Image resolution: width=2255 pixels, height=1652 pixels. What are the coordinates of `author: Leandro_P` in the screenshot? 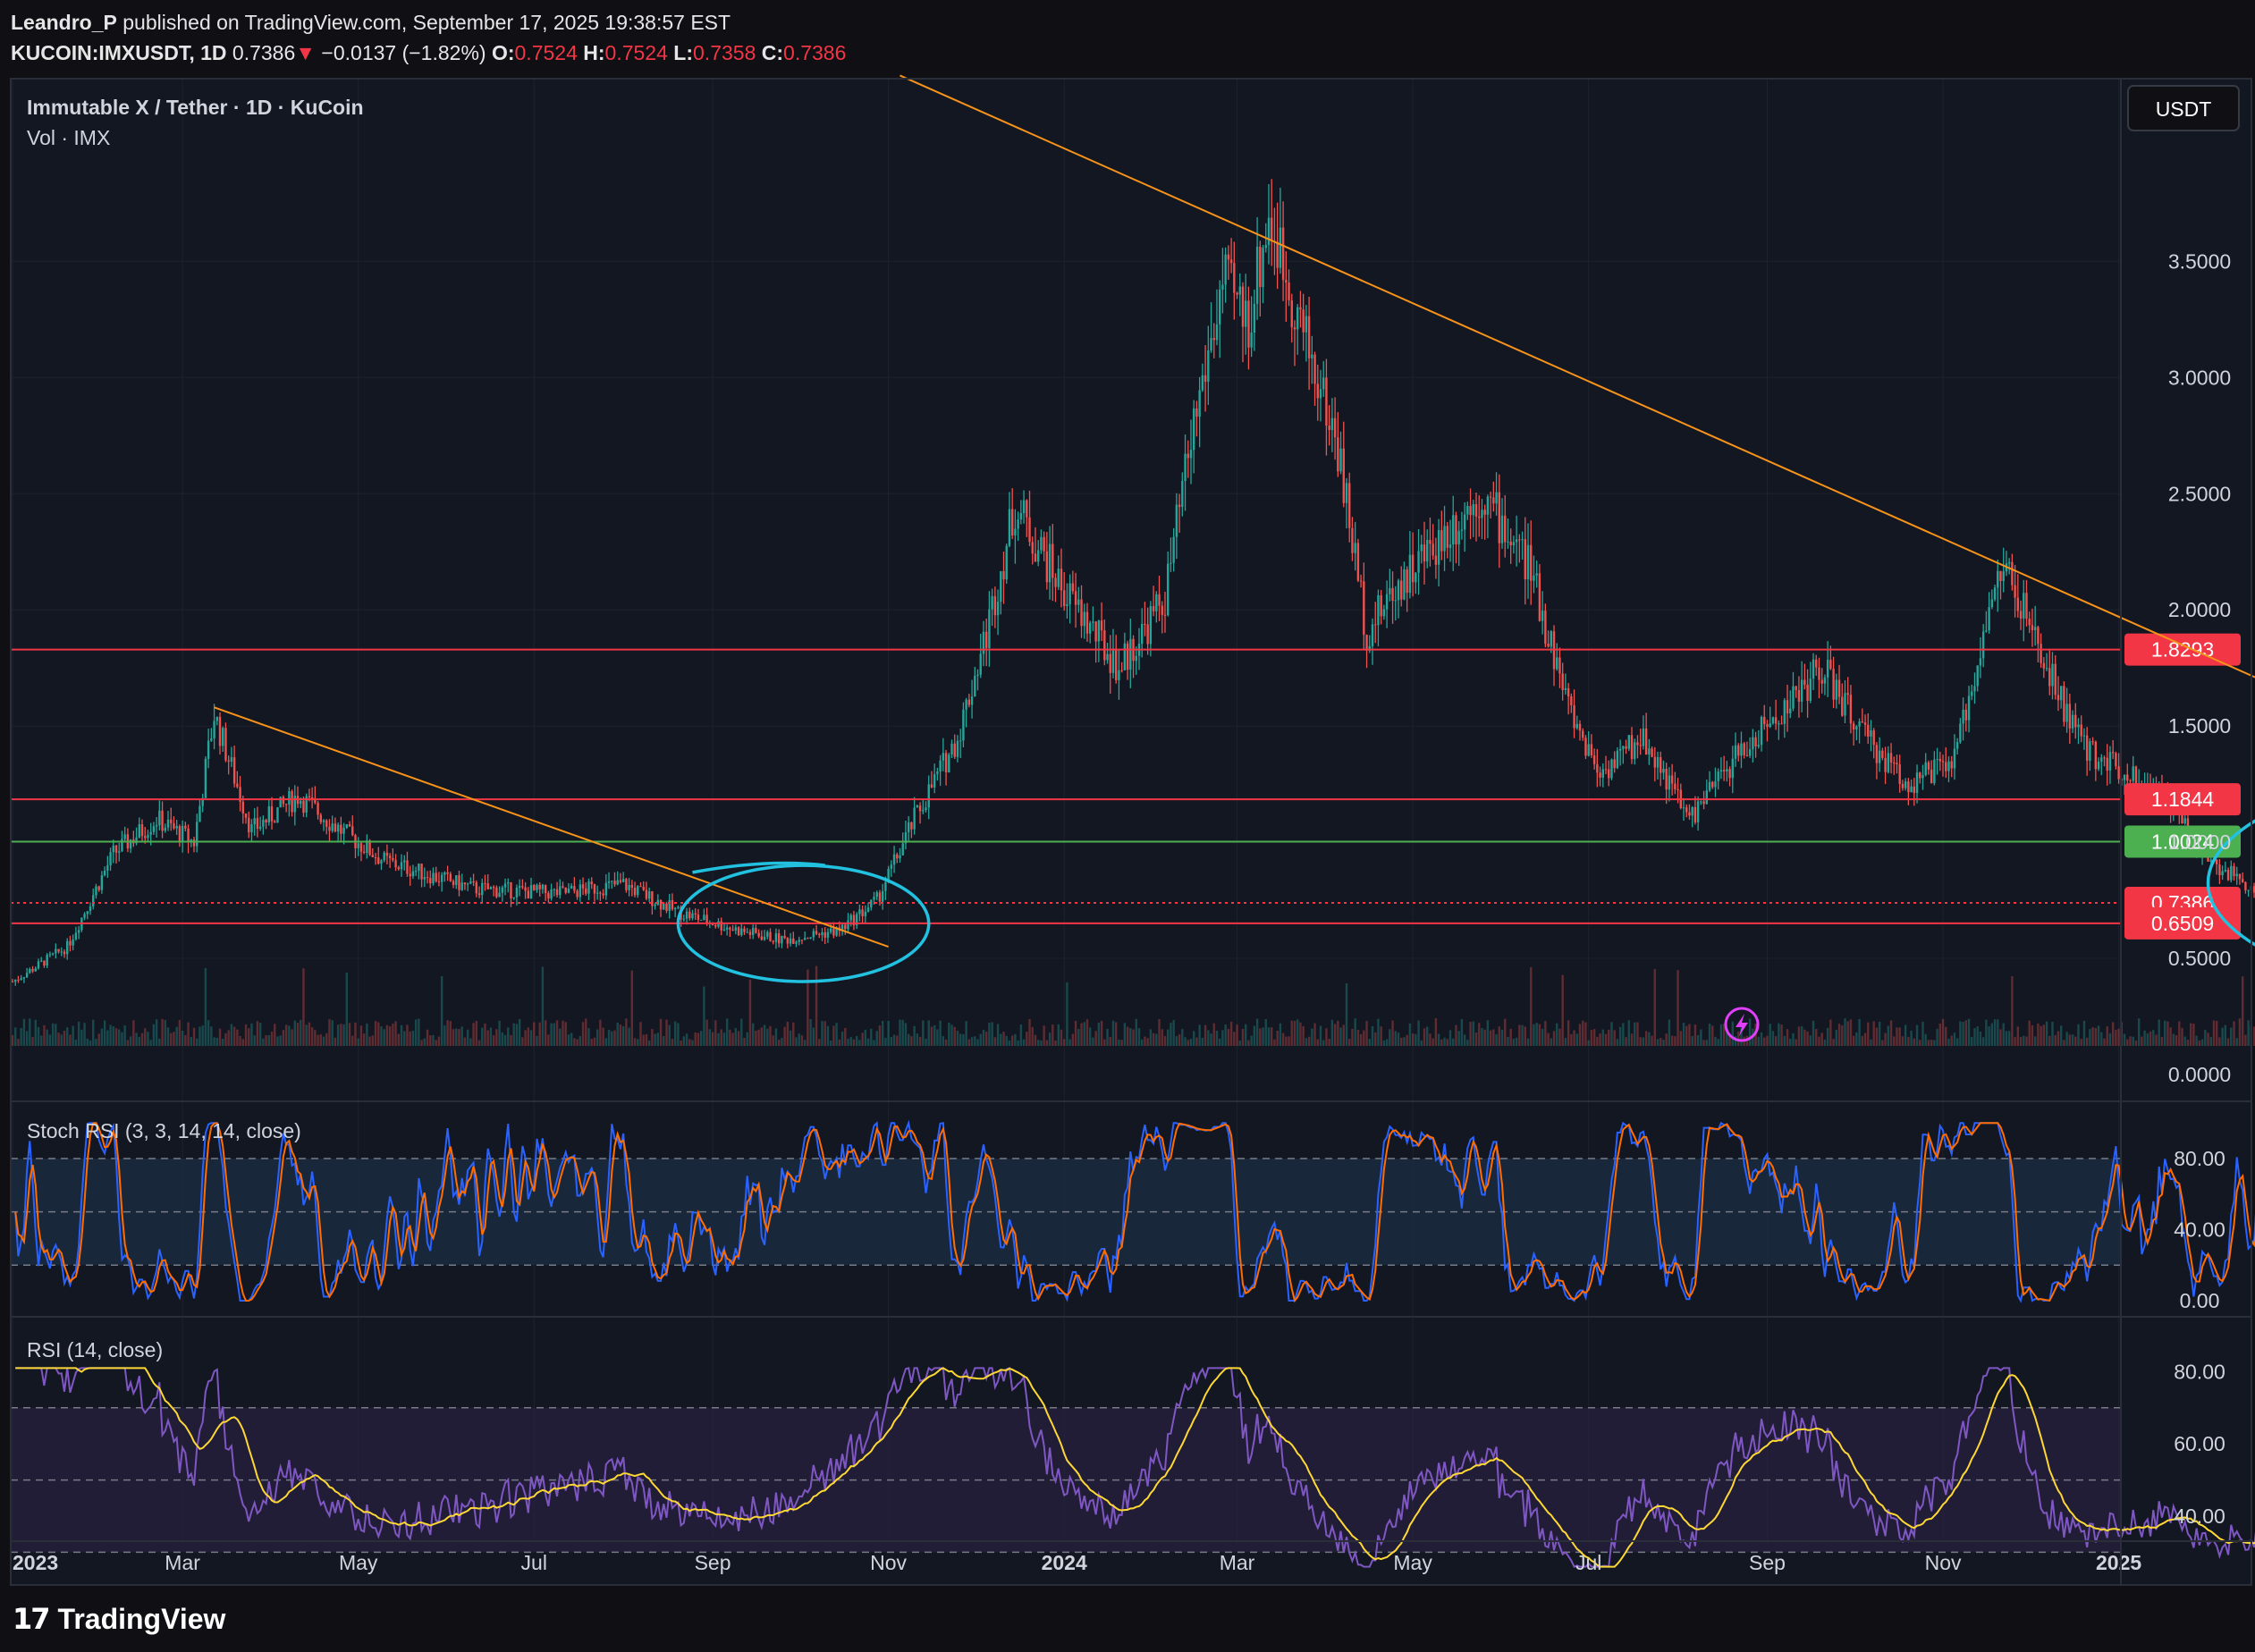 It's located at (64, 22).